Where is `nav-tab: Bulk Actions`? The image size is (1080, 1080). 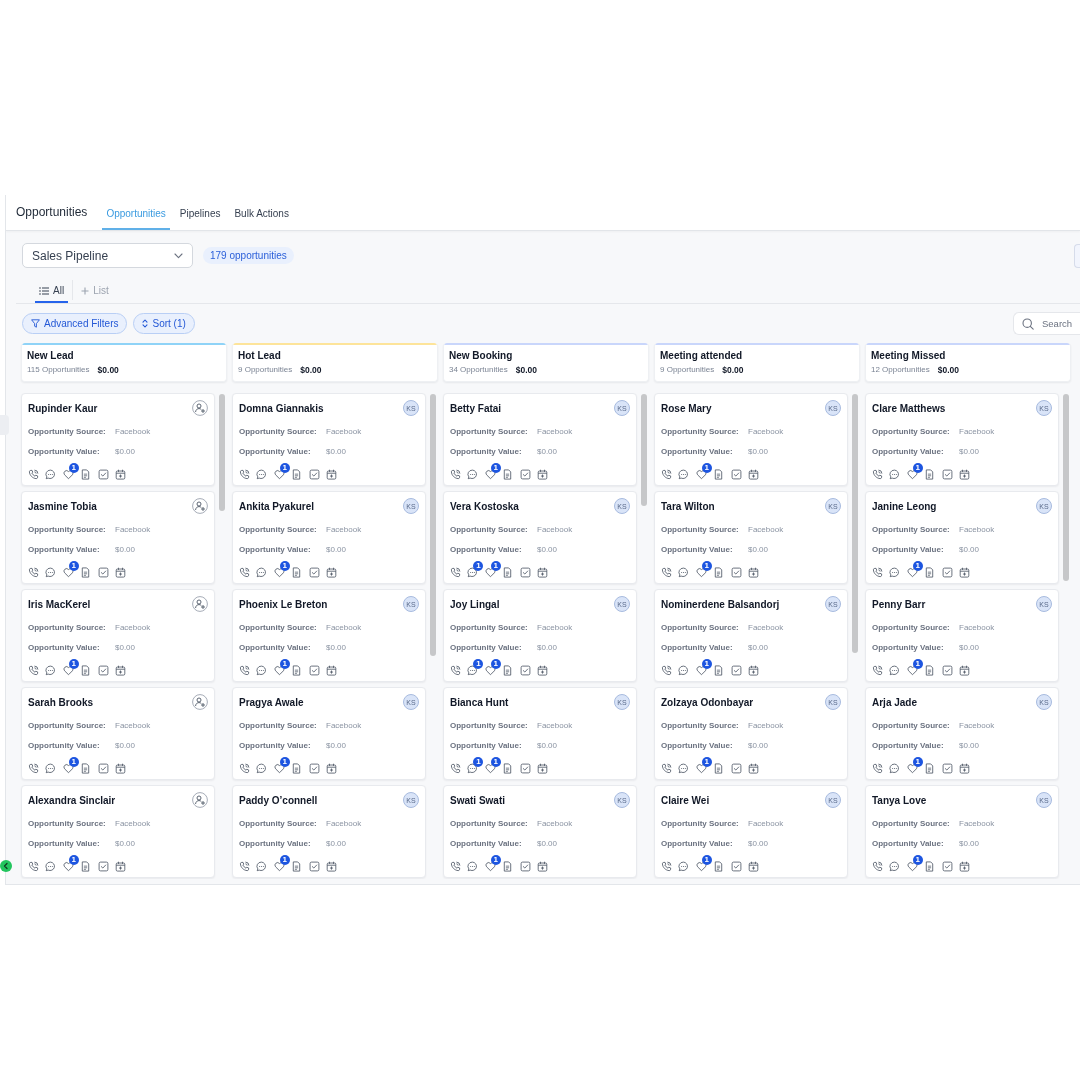 nav-tab: Bulk Actions is located at coordinates (261, 212).